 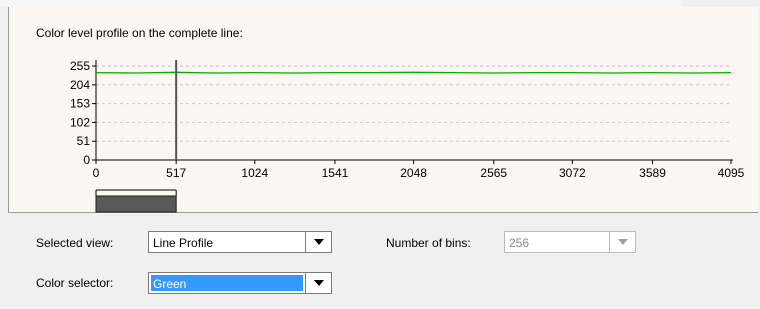 I want to click on x-tick-label: 3072, so click(x=572, y=173).